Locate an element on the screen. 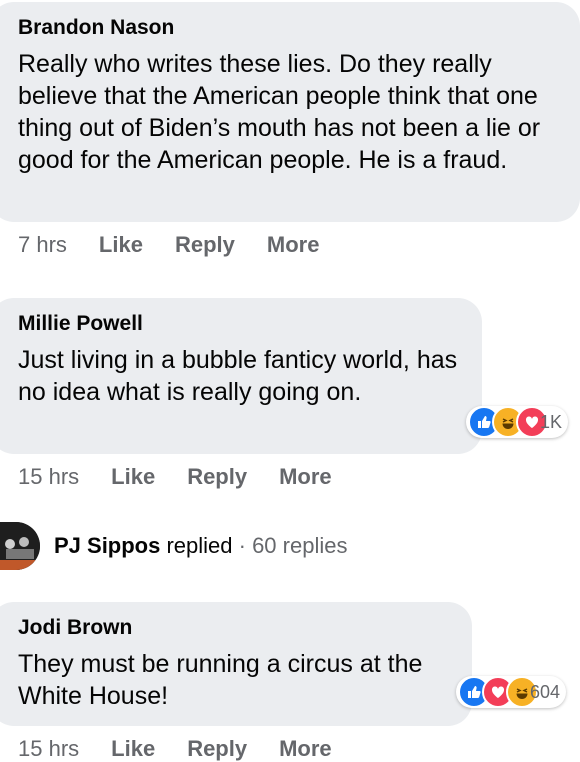 The height and width of the screenshot is (762, 580). reaction-summary: 1K is located at coordinates (517, 422).